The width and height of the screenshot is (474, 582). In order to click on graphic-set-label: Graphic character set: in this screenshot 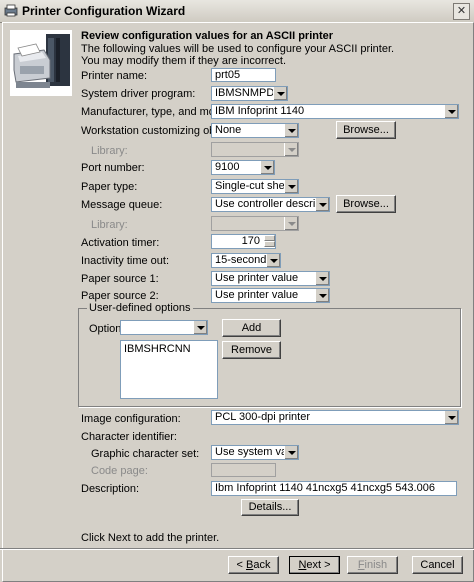, I will do `click(145, 454)`.